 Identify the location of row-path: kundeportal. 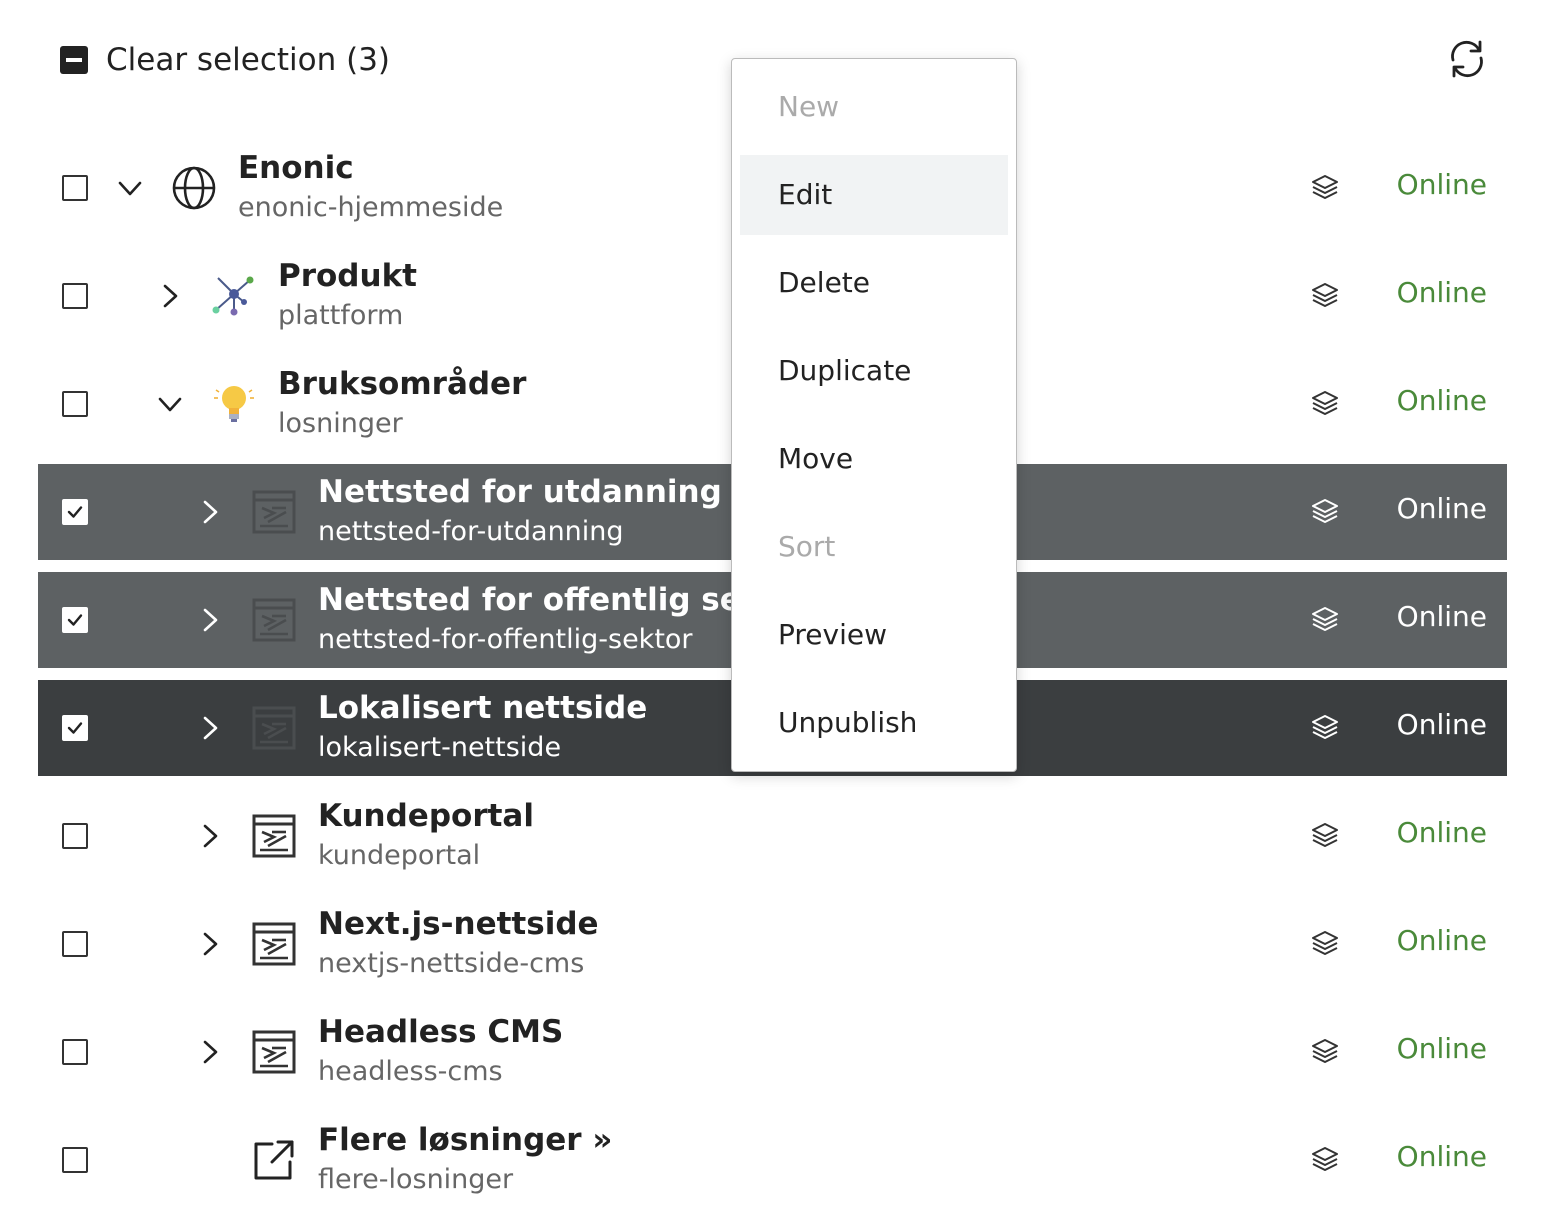
(399, 855).